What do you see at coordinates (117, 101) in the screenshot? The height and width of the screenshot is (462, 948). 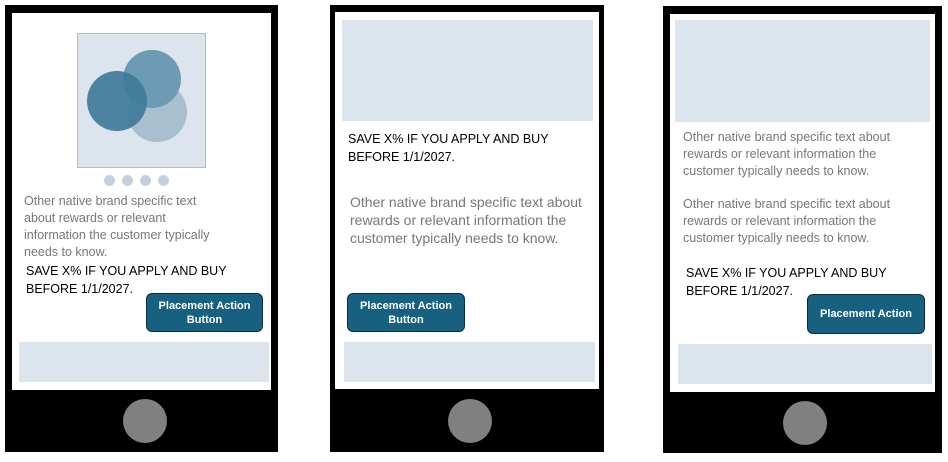 I see `circle-shape` at bounding box center [117, 101].